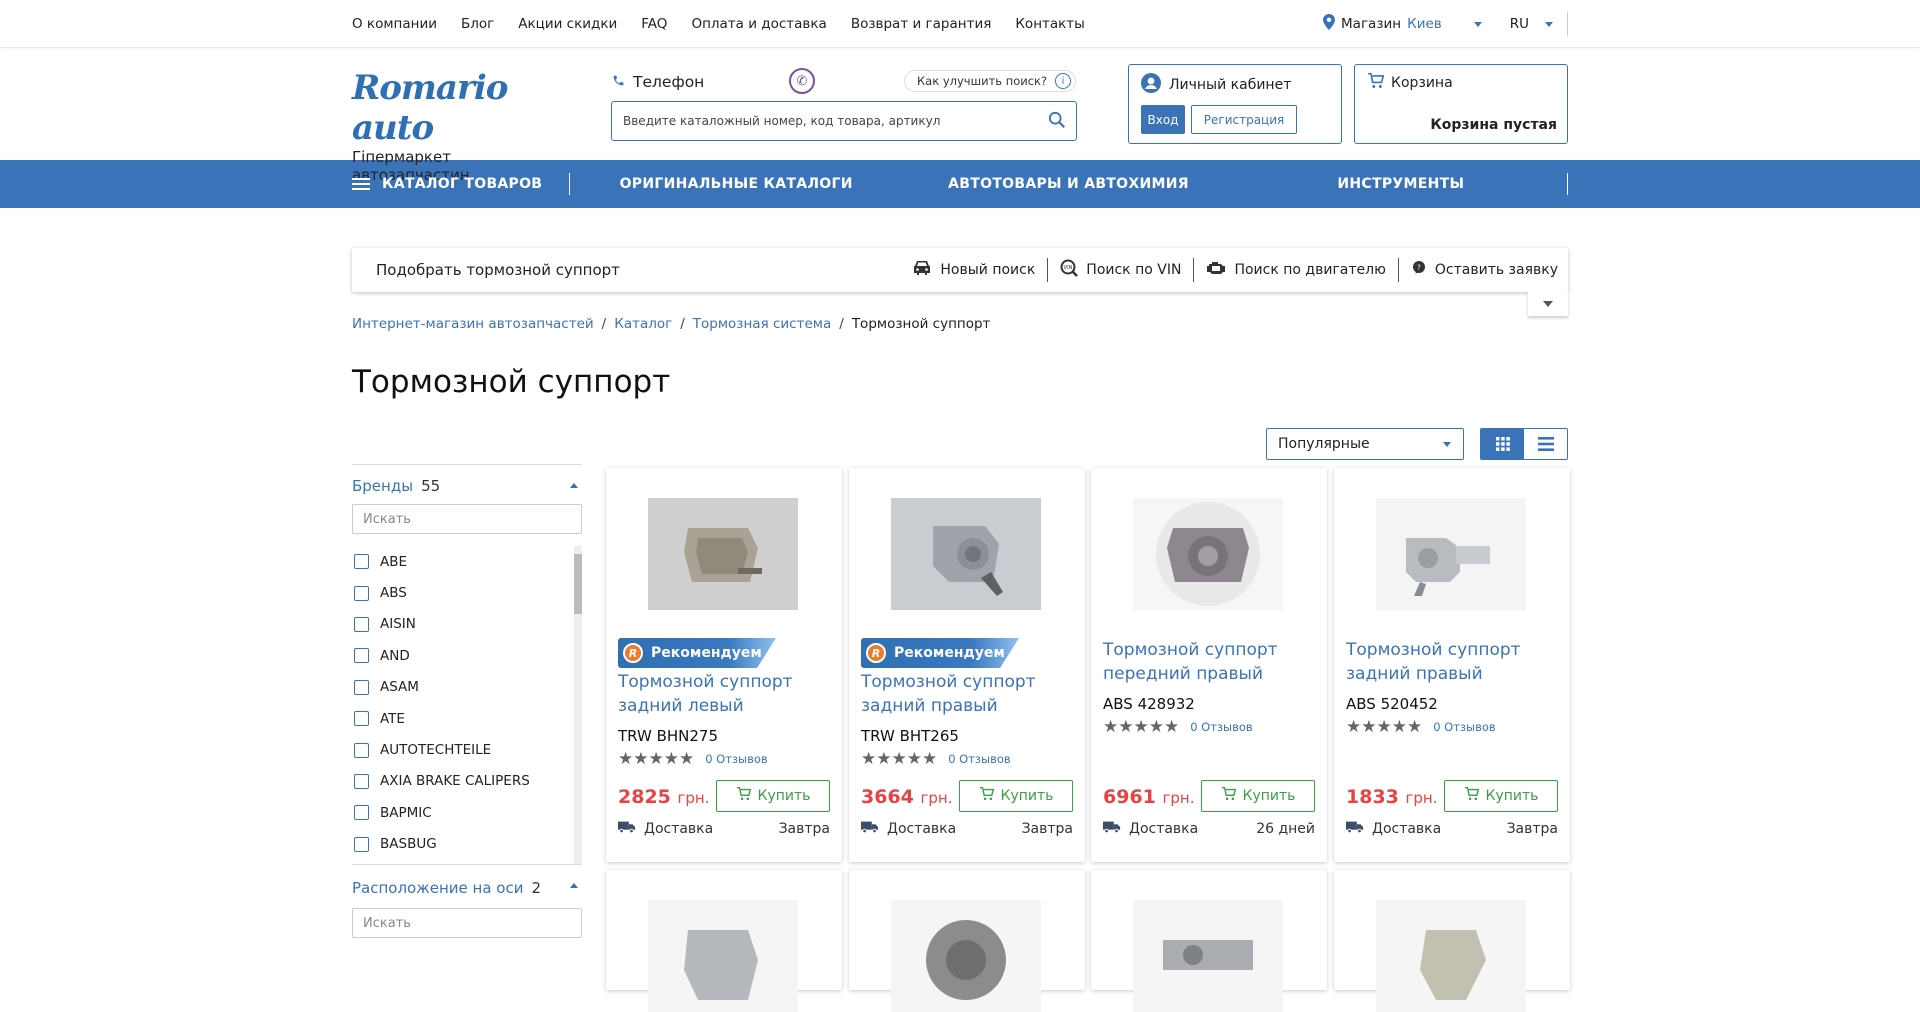  What do you see at coordinates (1409, 24) in the screenshot?
I see `store-selector: Магазин Киев` at bounding box center [1409, 24].